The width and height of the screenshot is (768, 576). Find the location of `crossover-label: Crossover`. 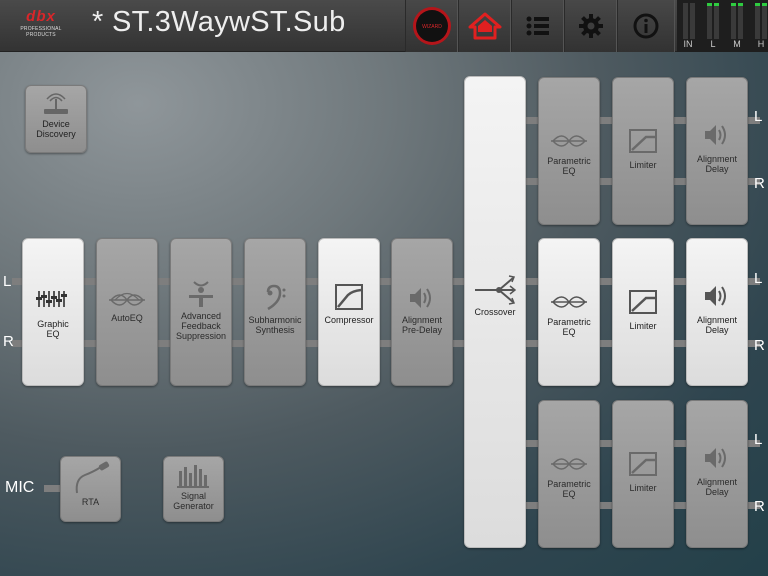

crossover-label: Crossover is located at coordinates (495, 312).